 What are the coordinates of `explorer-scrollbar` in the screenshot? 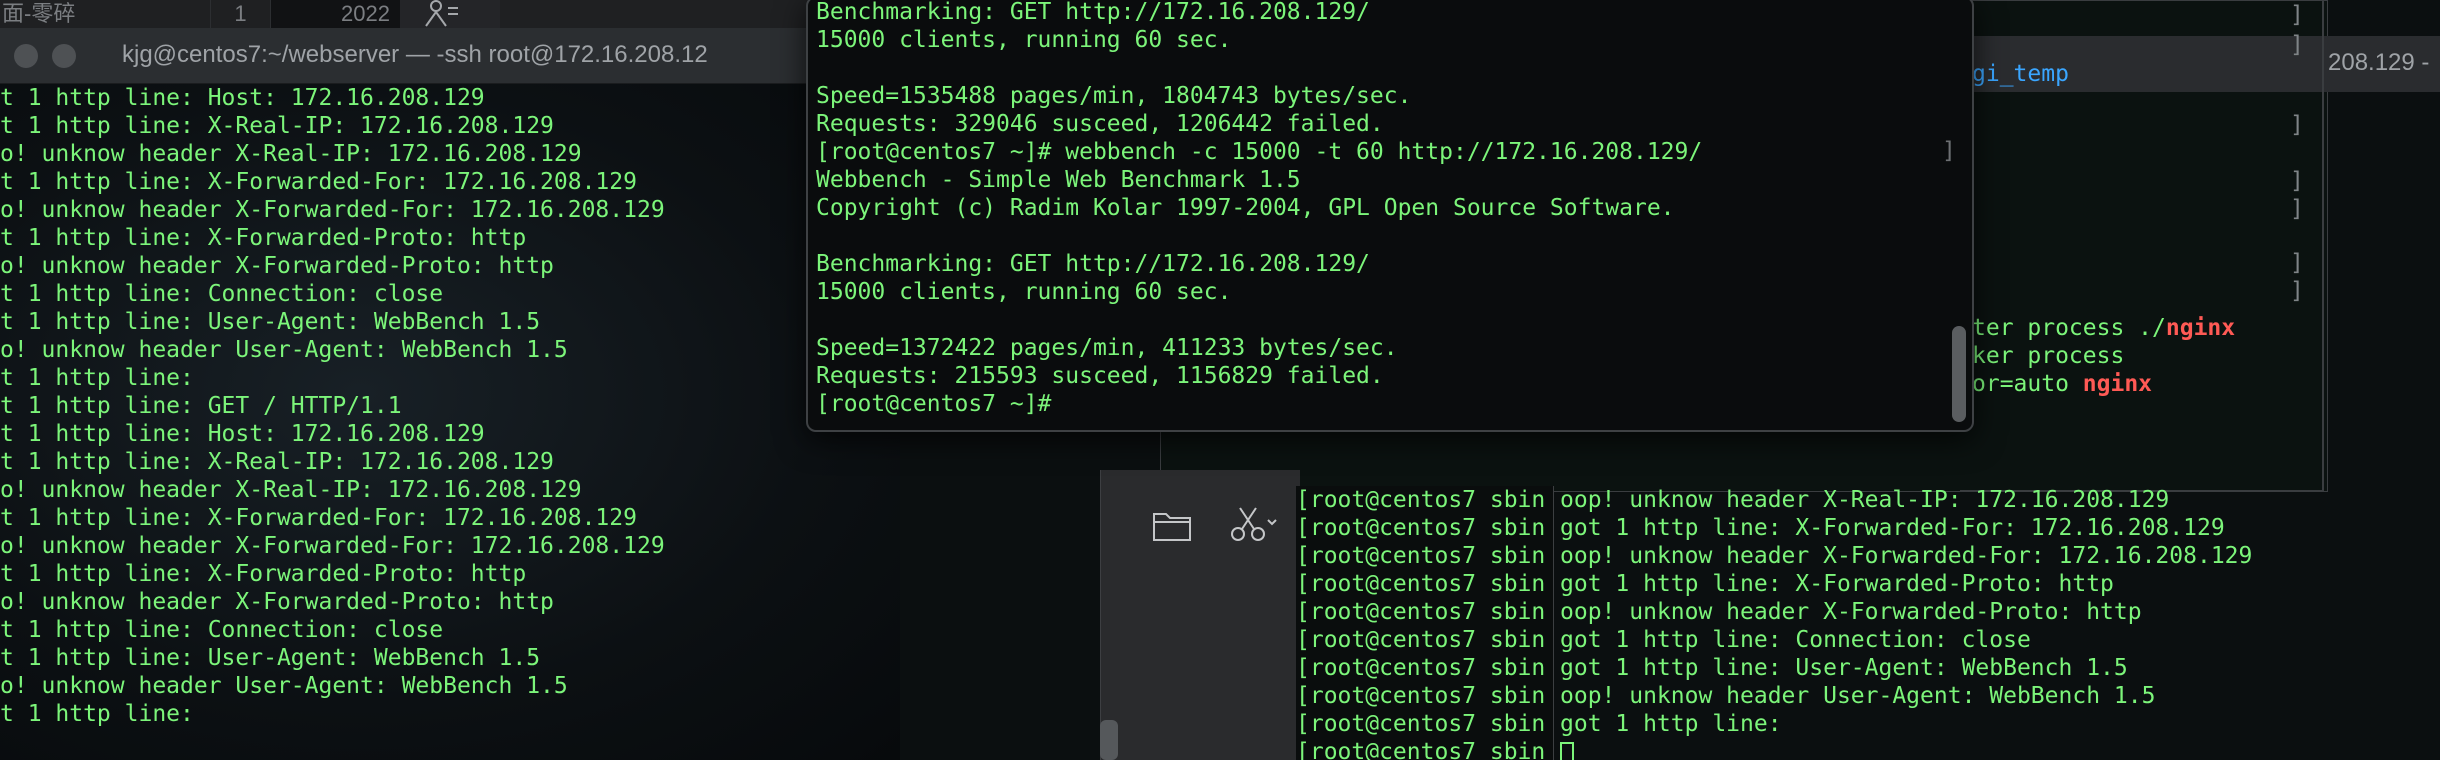 It's located at (1109, 740).